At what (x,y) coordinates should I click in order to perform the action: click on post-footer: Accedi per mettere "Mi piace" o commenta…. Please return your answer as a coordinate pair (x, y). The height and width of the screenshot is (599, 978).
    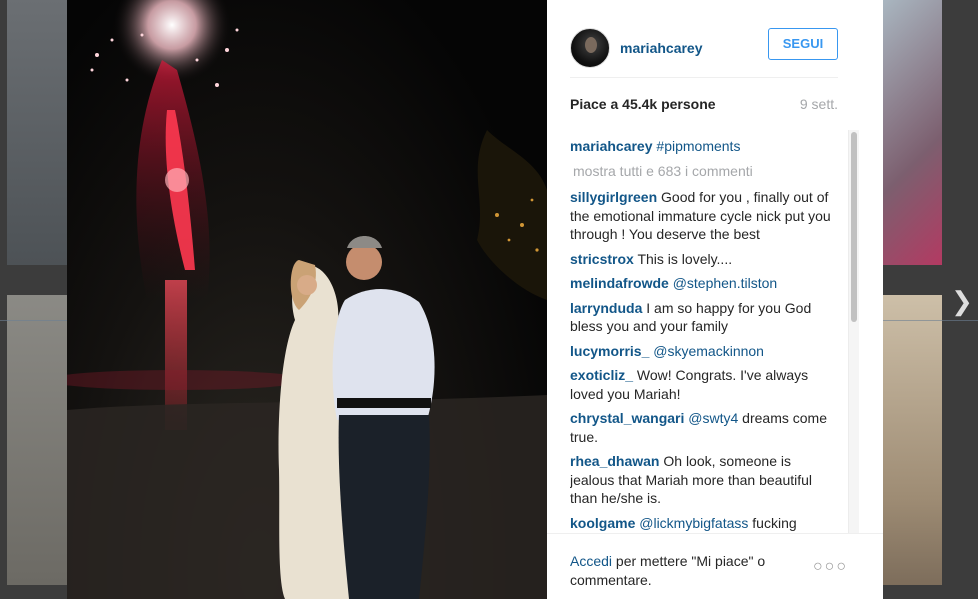
    Looking at the image, I should click on (715, 566).